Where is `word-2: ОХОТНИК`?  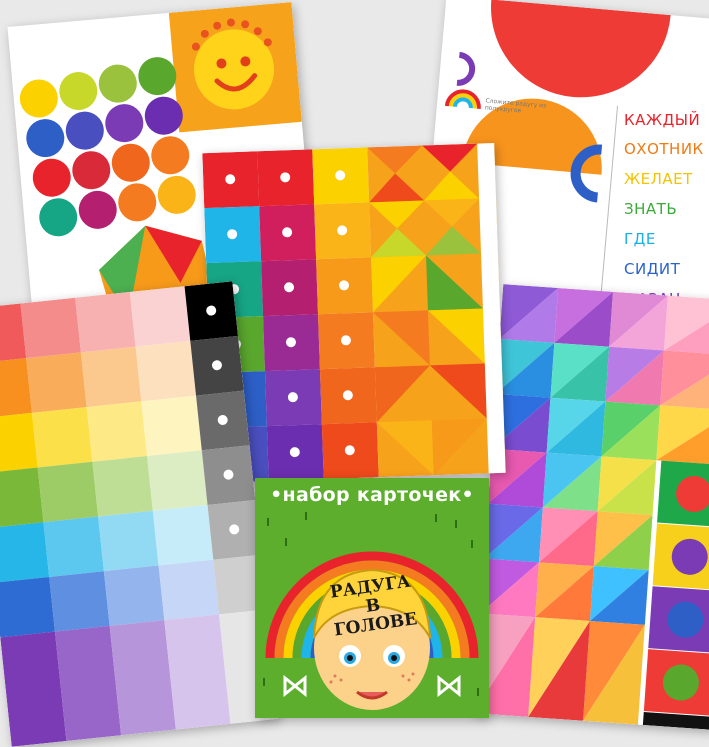
word-2: ОХОТНИК is located at coordinates (664, 149).